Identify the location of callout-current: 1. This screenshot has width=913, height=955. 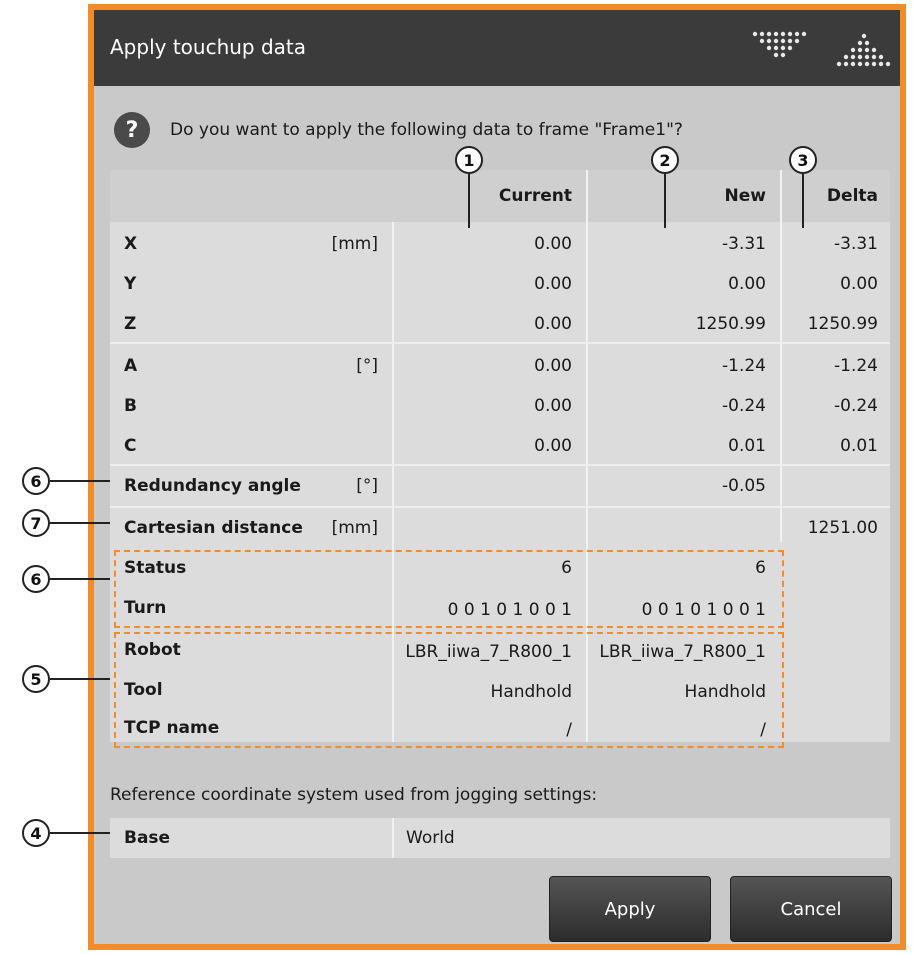
(469, 160).